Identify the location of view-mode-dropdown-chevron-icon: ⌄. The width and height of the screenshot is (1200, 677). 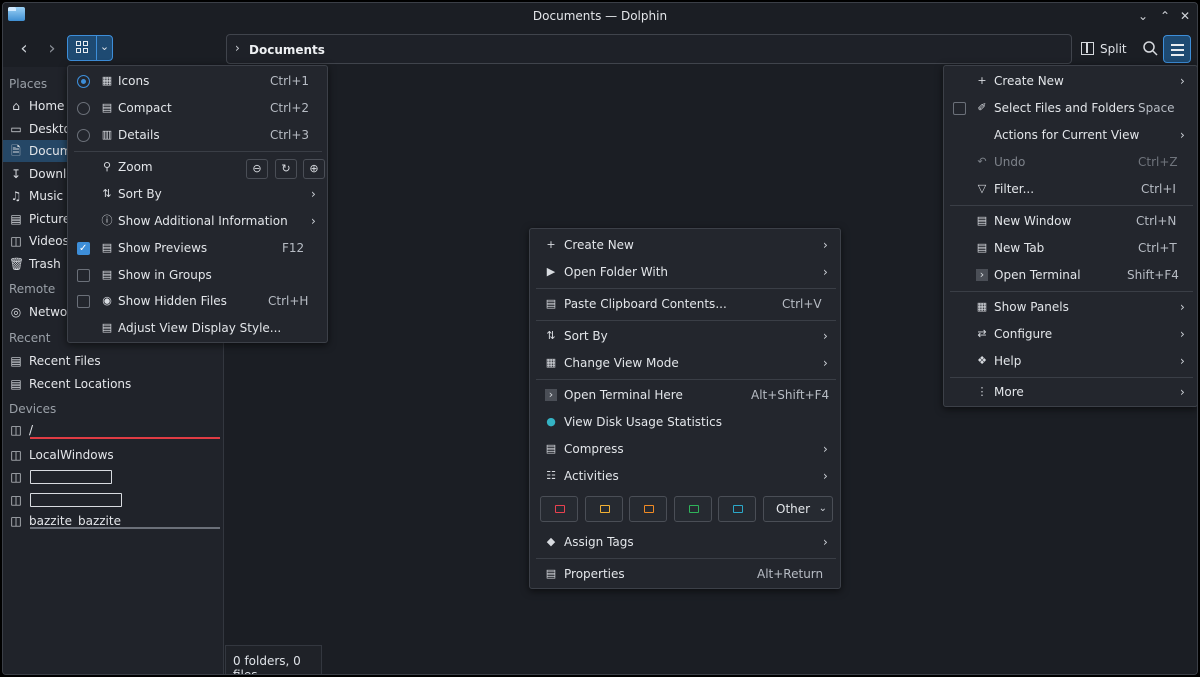
(104, 48).